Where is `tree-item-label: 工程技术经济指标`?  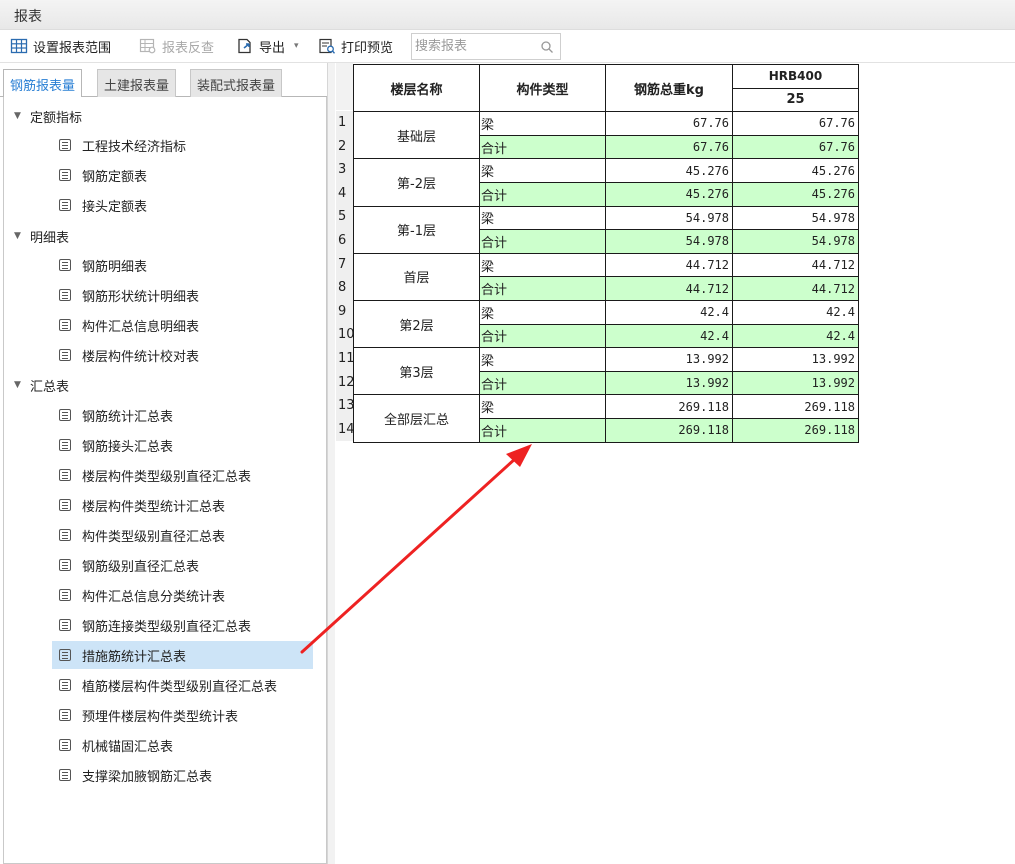
tree-item-label: 工程技术经济指标 is located at coordinates (134, 147).